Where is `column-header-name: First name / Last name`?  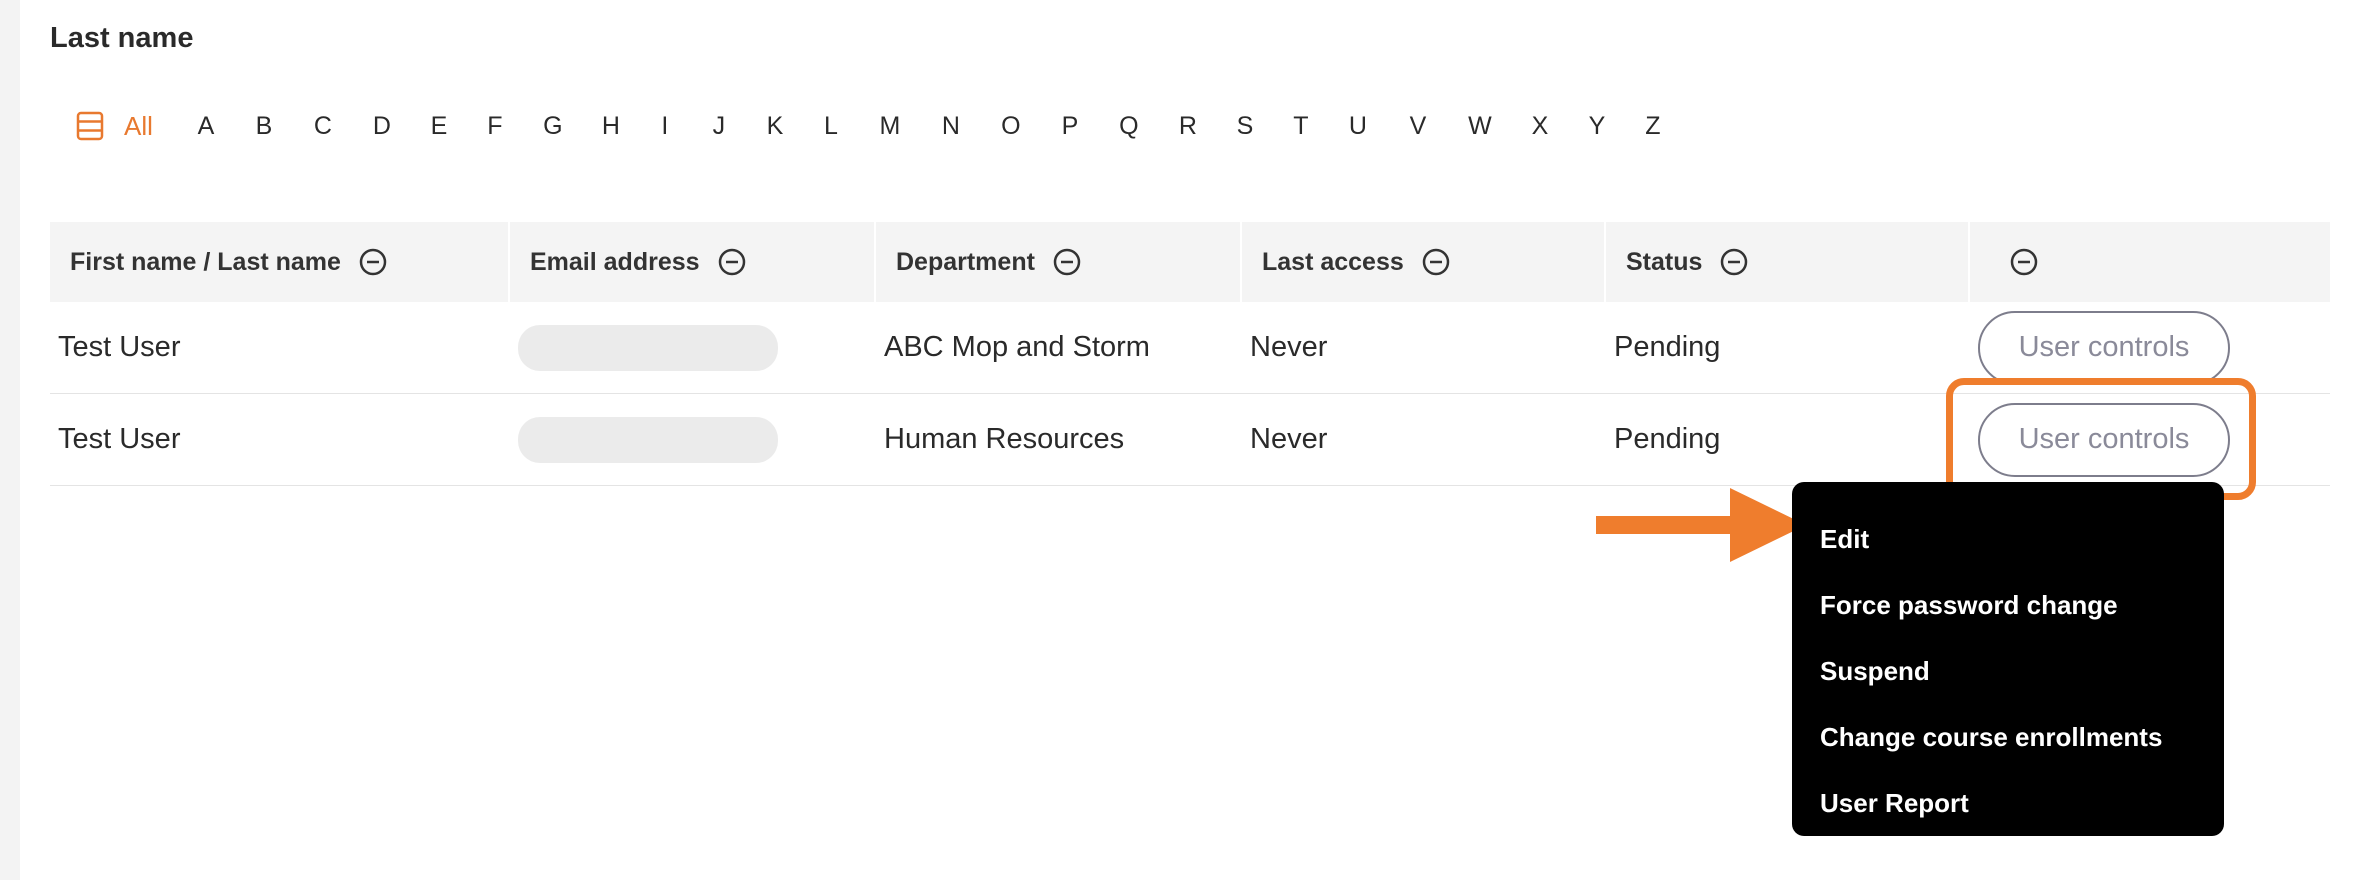
column-header-name: First name / Last name is located at coordinates (280, 262).